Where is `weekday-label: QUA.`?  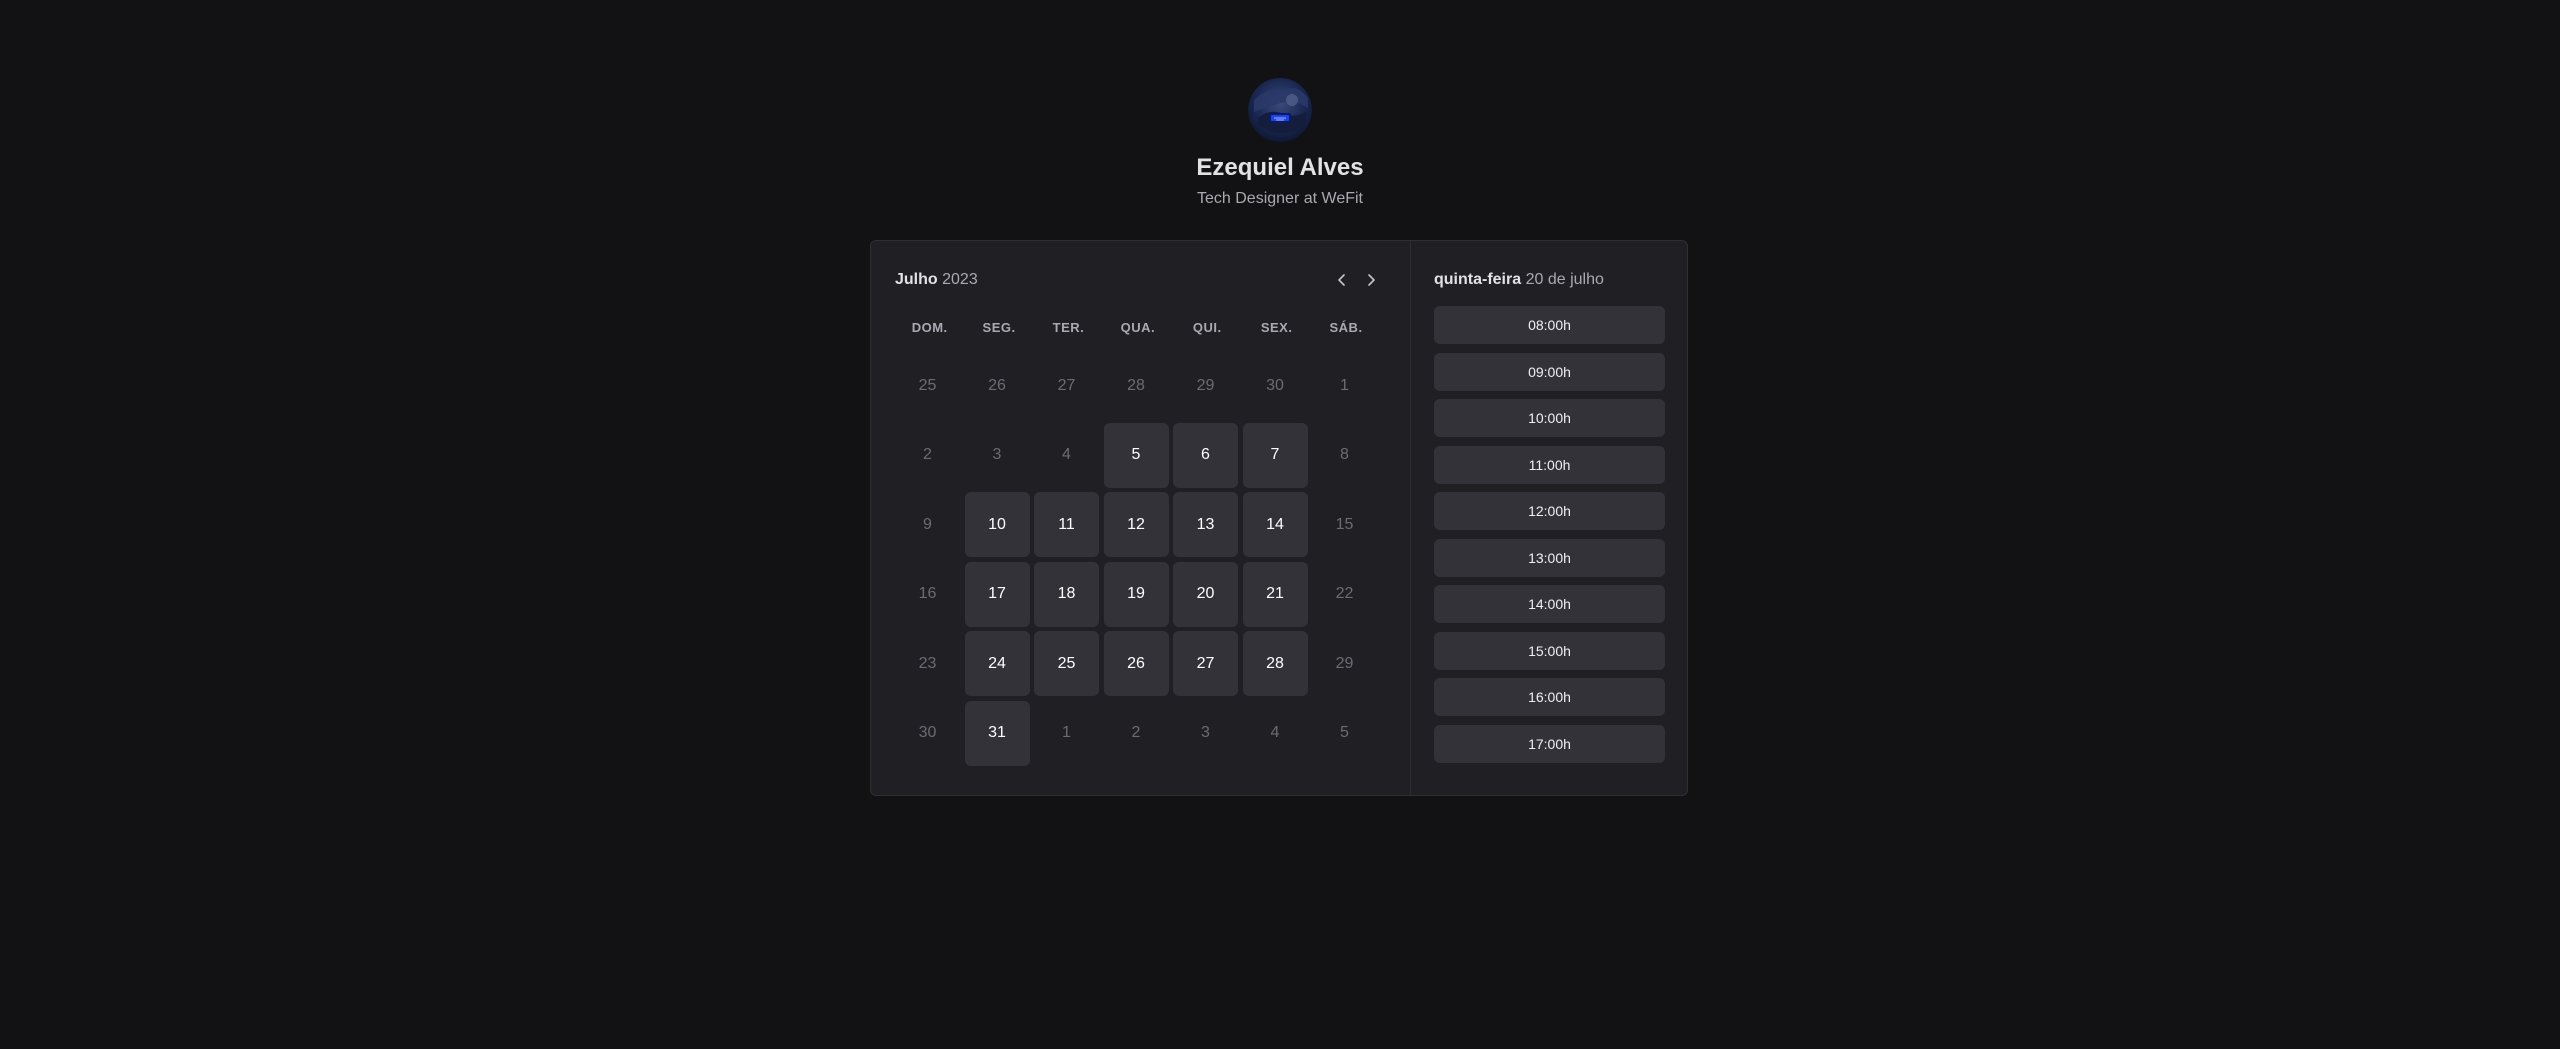 weekday-label: QUA. is located at coordinates (1138, 327).